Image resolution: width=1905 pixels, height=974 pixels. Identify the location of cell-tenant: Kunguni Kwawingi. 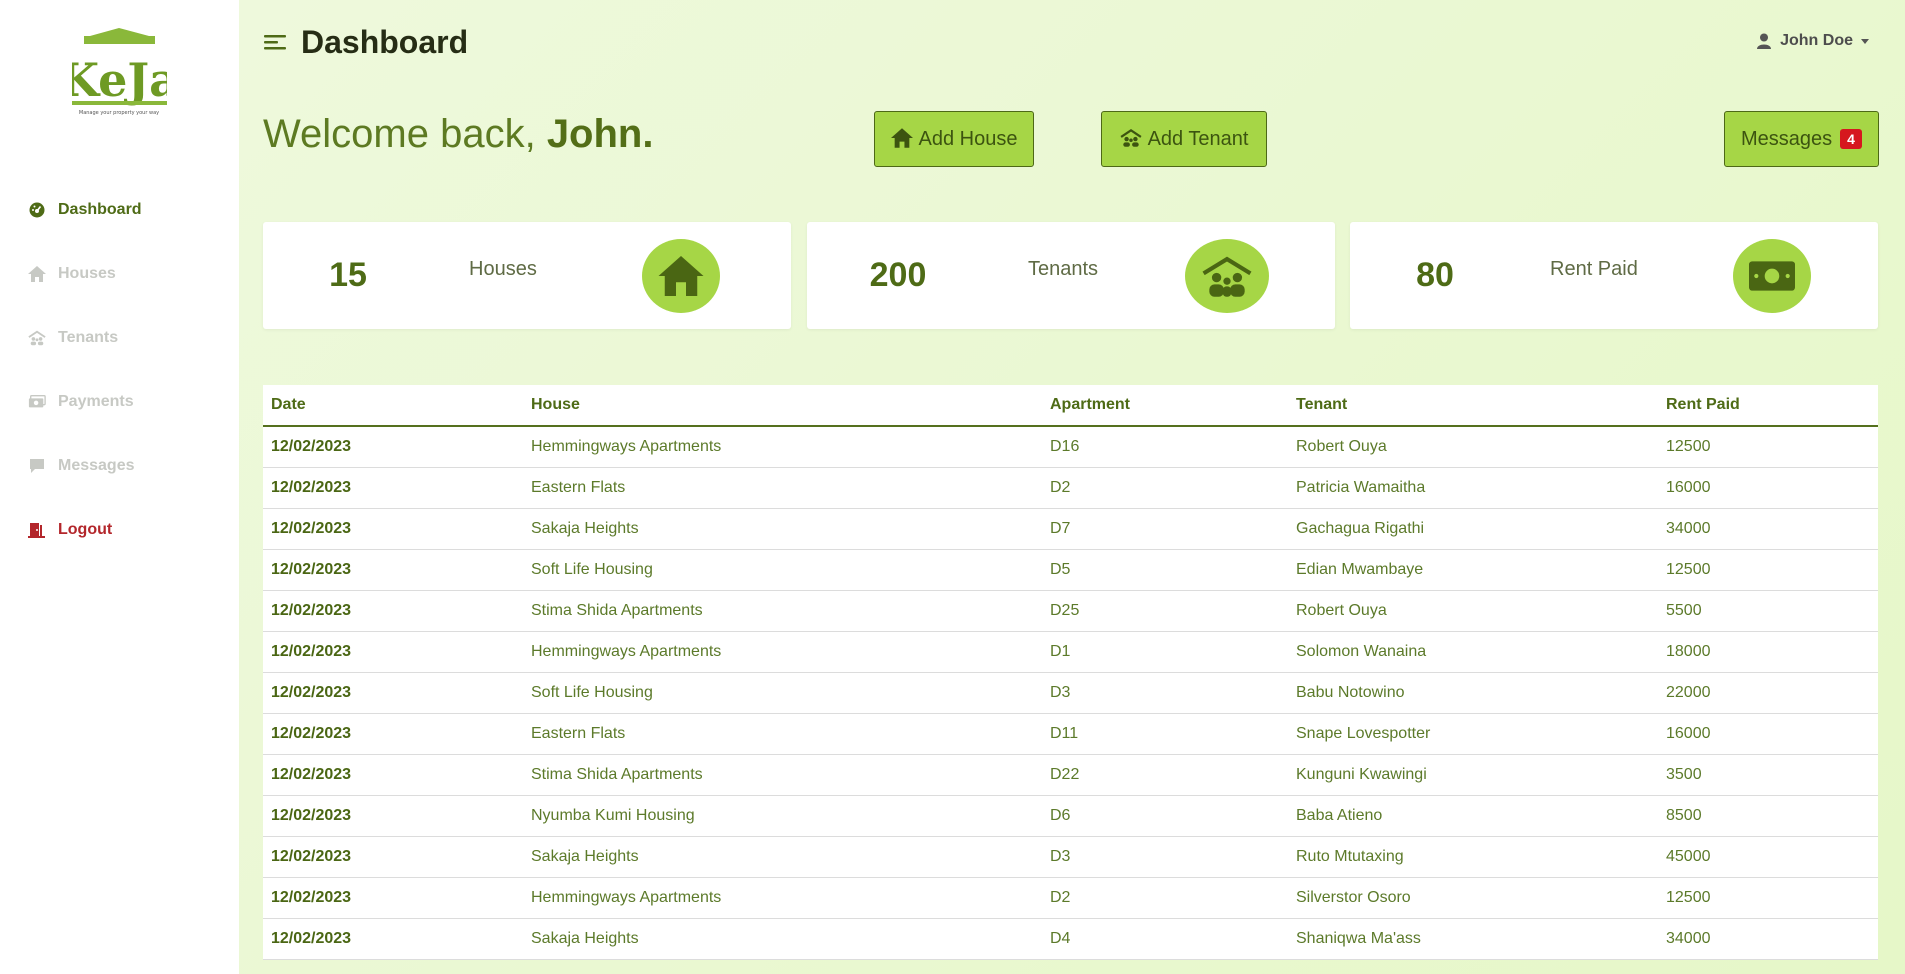
(1473, 775).